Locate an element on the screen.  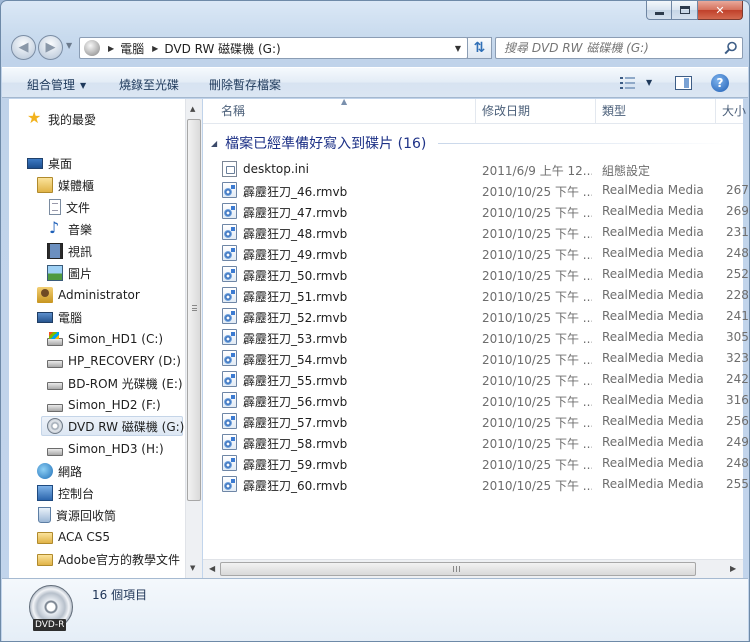
nav-item-drive-f: Simon_HD2 (F:) is located at coordinates (104, 405).